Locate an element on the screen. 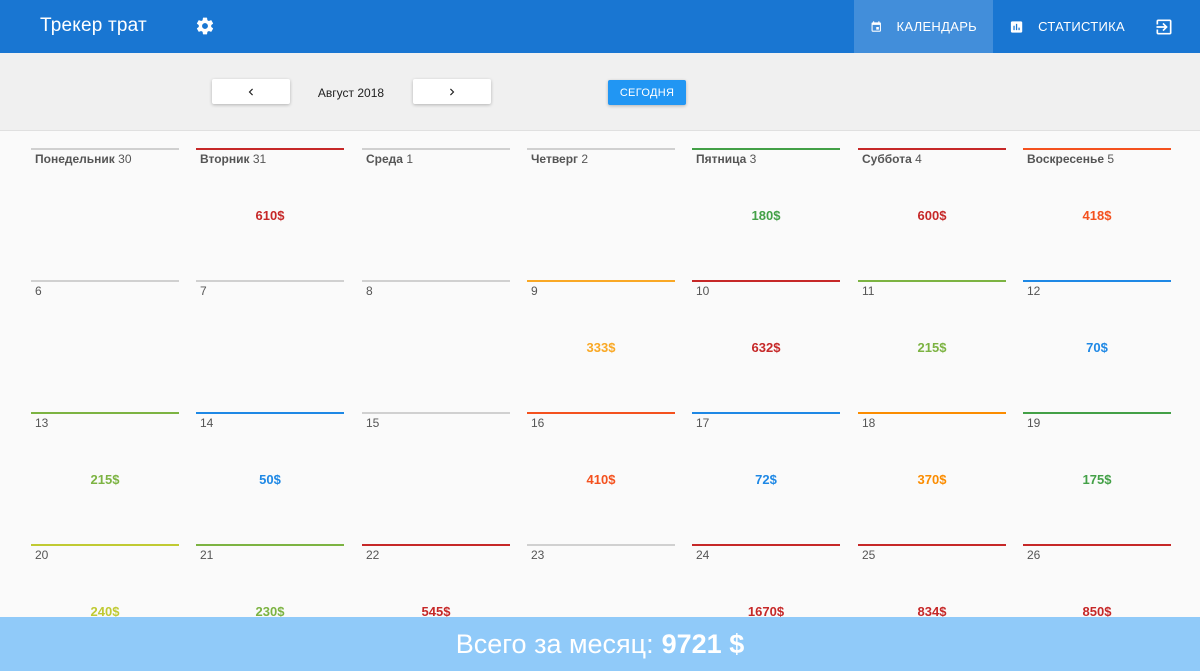  previous-month-button is located at coordinates (251, 91).